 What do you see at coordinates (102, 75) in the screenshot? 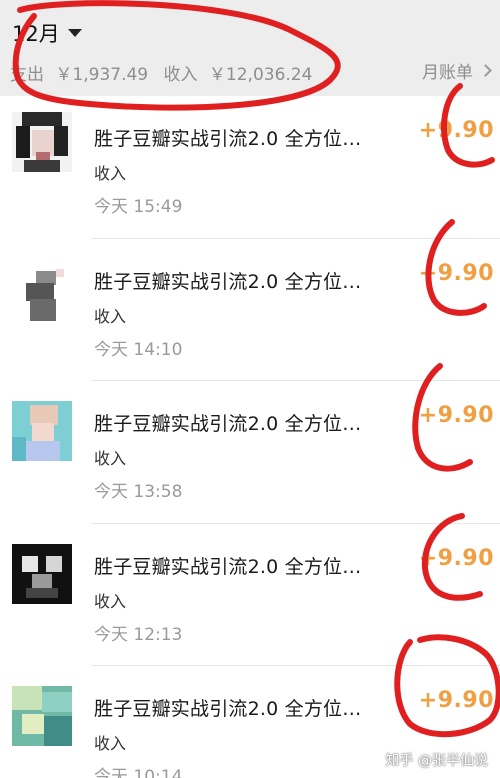
I see `expense-amount: ￥1,937.49` at bounding box center [102, 75].